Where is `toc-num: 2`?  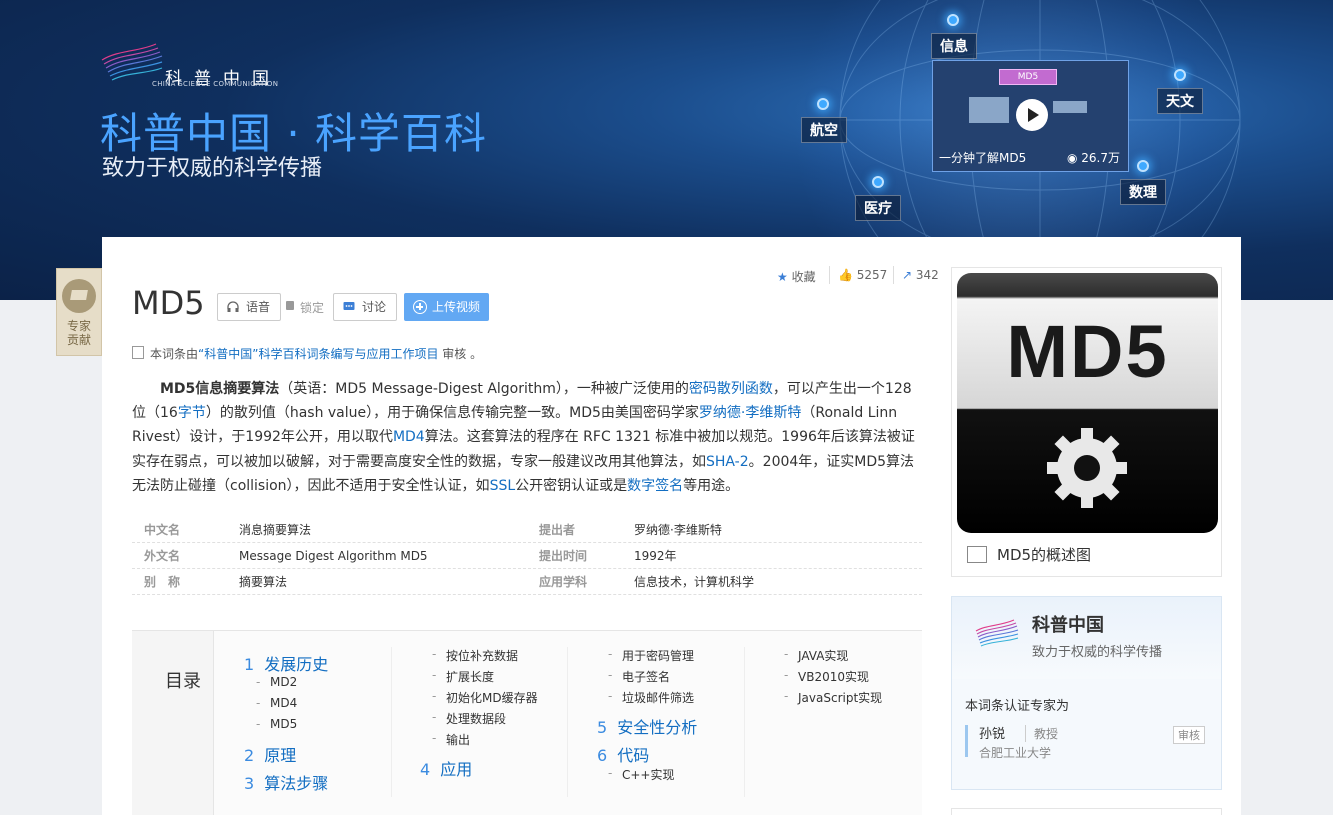 toc-num: 2 is located at coordinates (249, 755).